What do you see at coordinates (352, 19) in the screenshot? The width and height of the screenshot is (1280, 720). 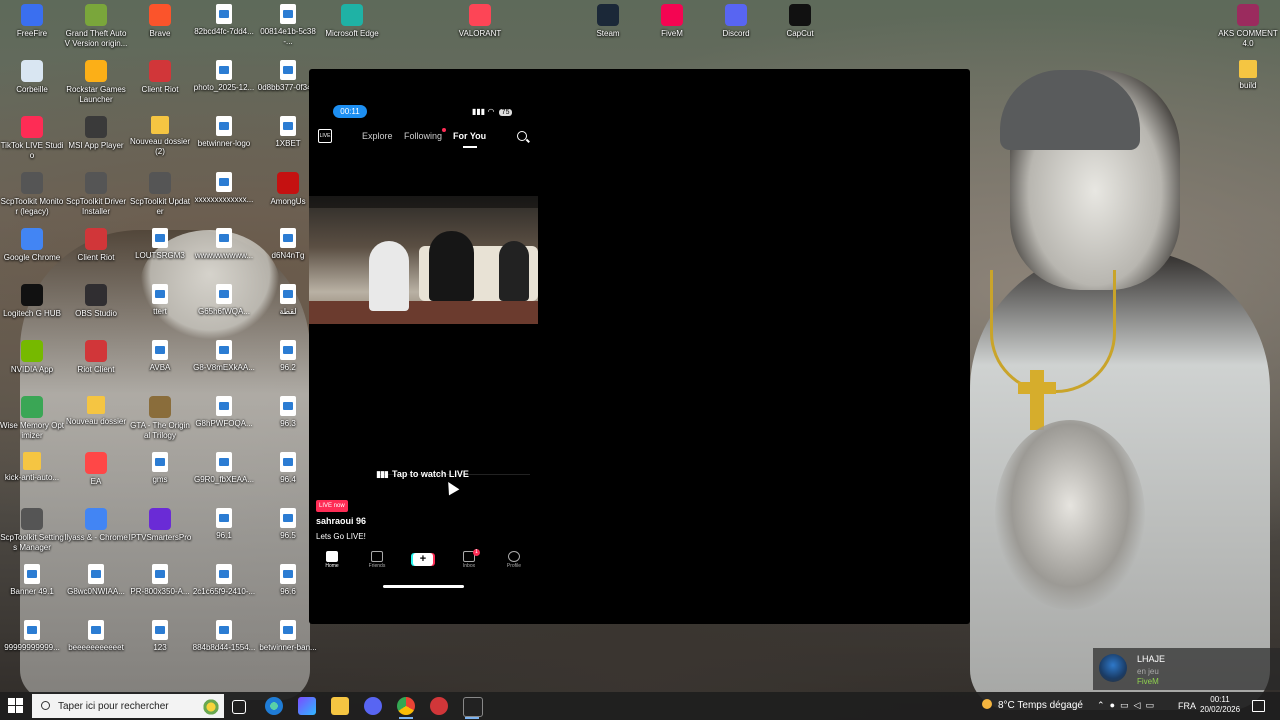 I see `desktop-icon: Microsoft Edge` at bounding box center [352, 19].